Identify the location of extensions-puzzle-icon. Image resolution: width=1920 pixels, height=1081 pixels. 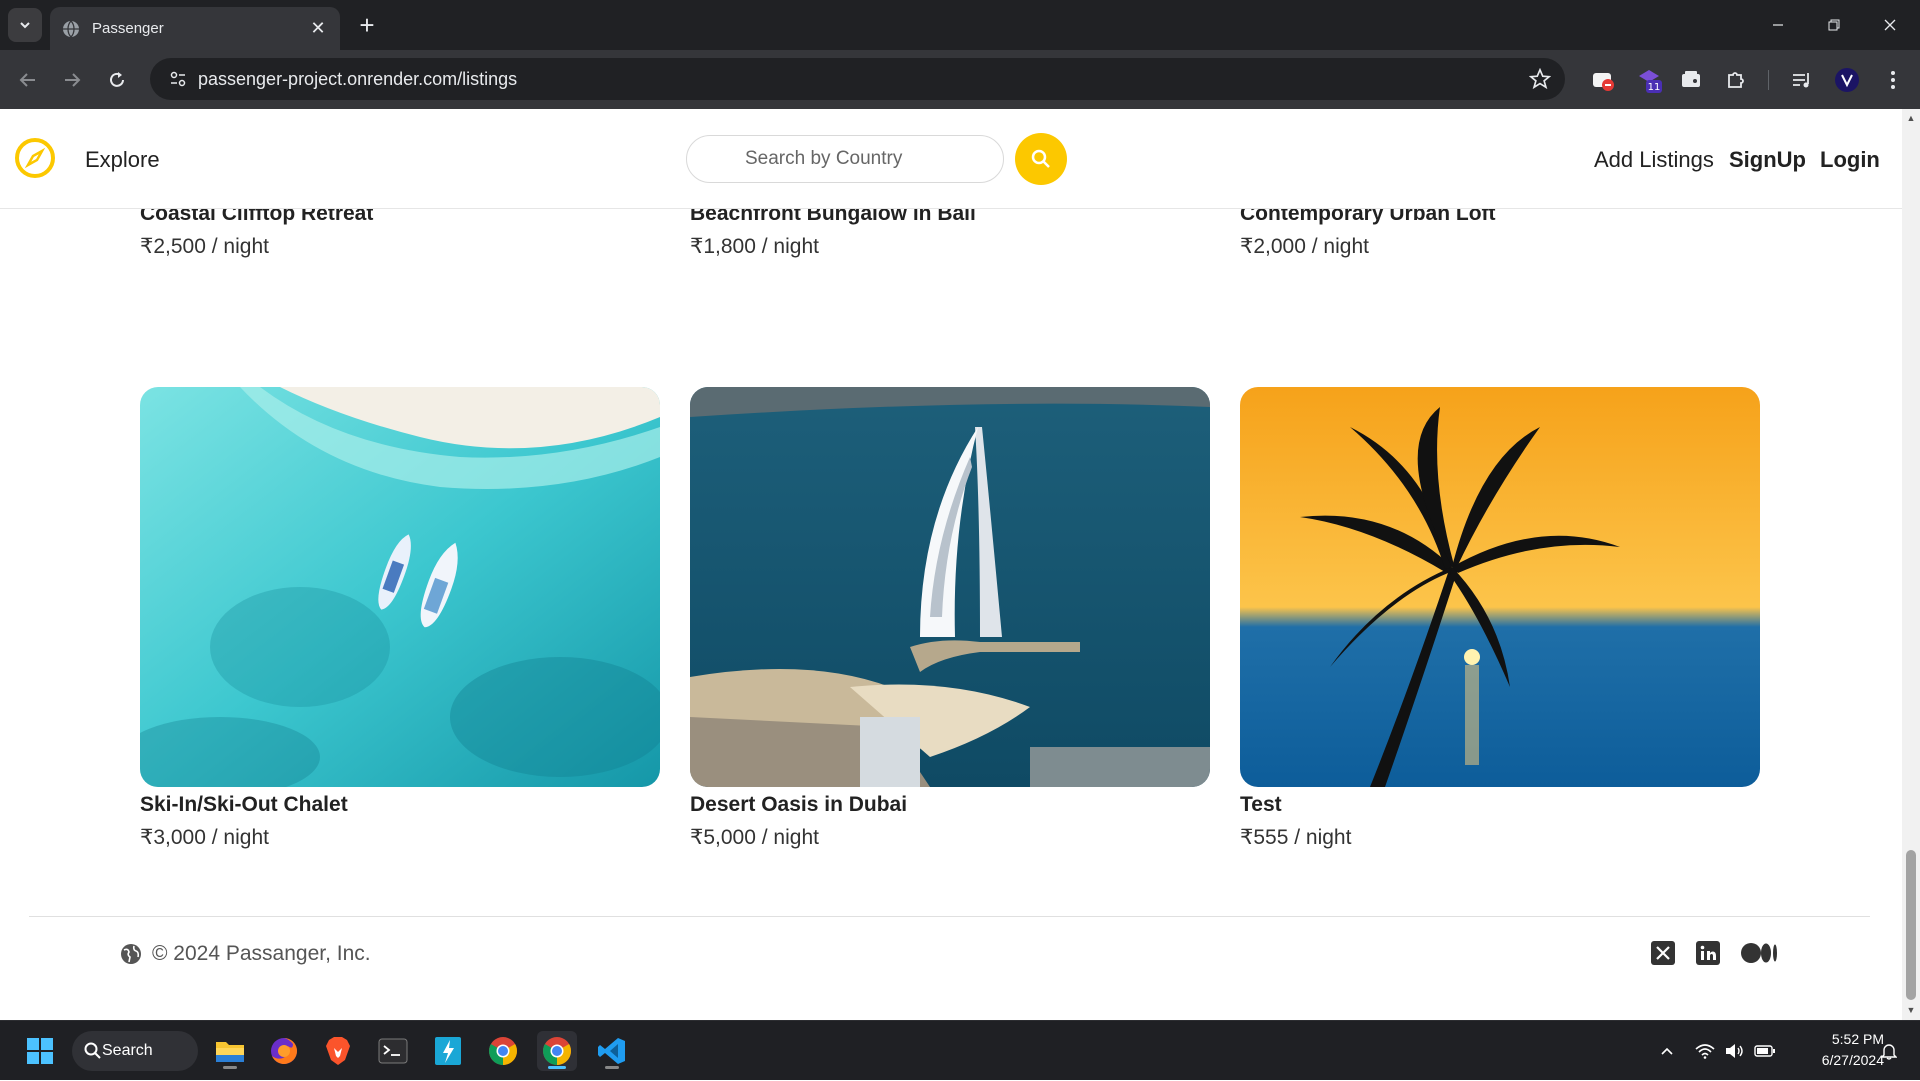
(1736, 80).